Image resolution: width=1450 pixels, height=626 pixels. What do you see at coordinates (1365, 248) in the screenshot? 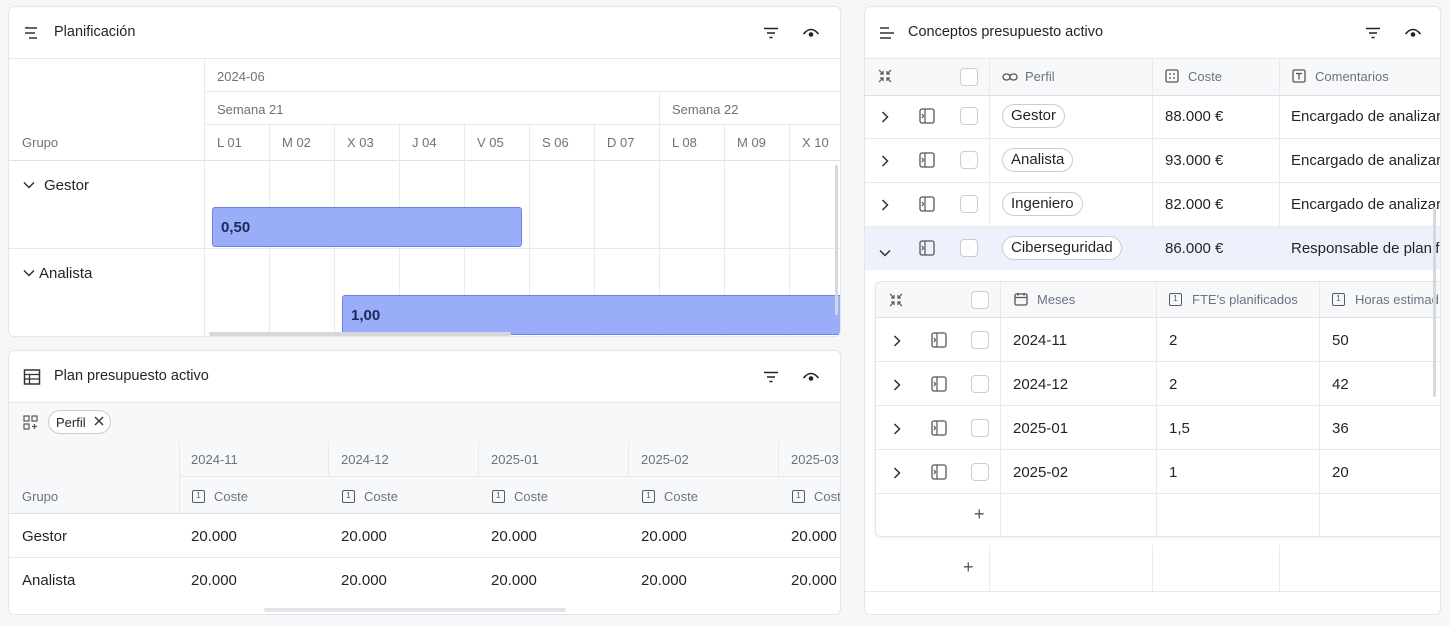
I see `comentario-cell: Responsable de planif` at bounding box center [1365, 248].